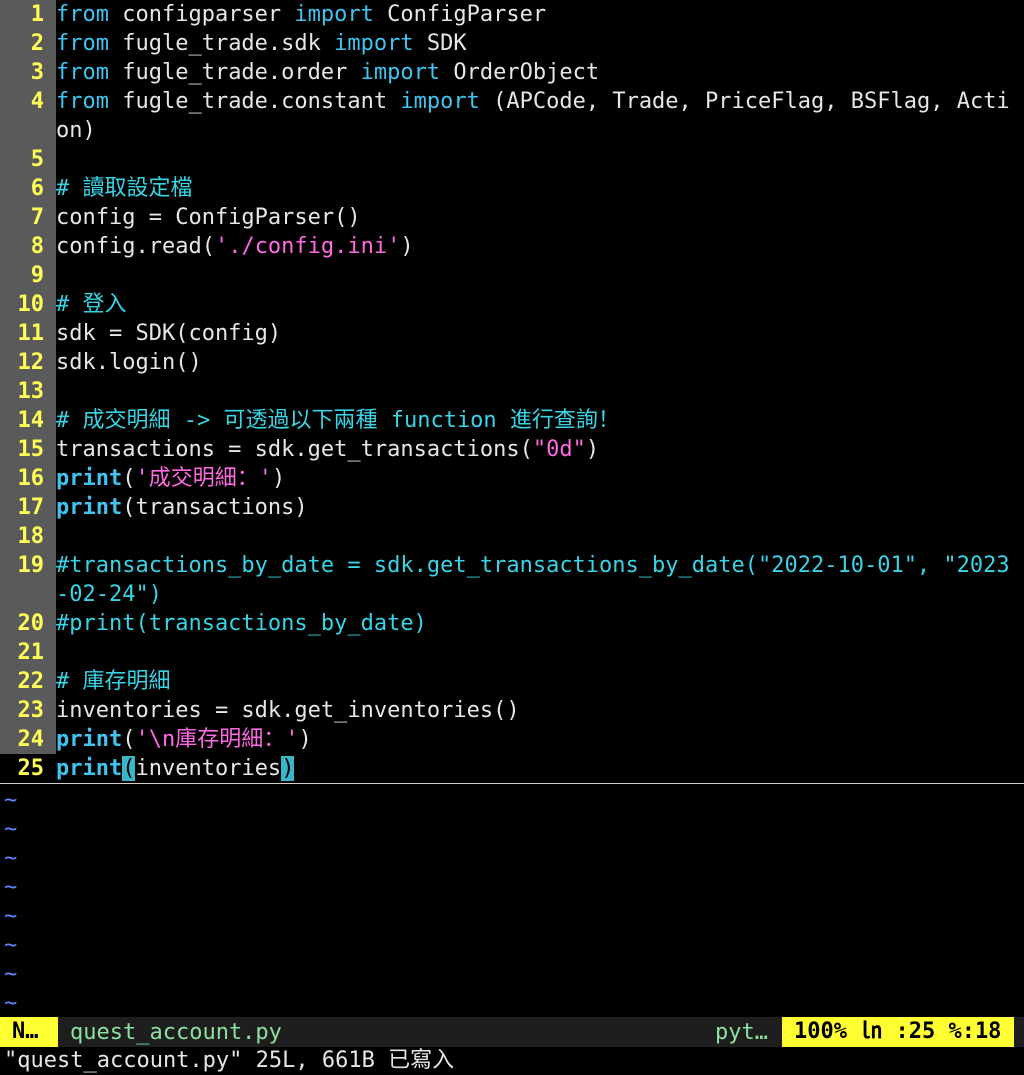  I want to click on code-token: ), so click(305, 739).